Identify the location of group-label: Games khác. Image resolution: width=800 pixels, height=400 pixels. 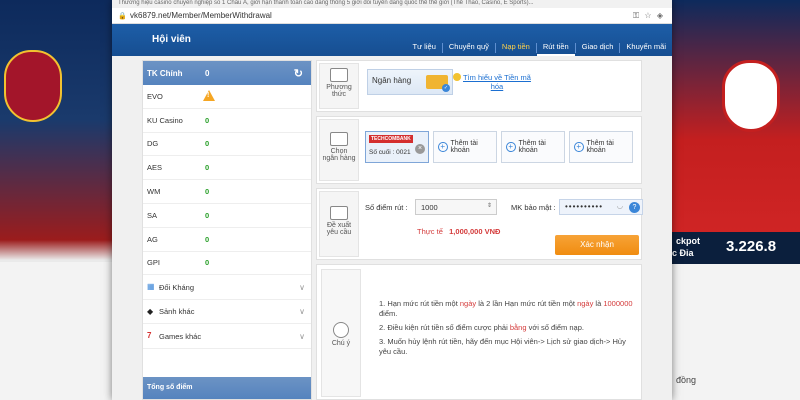
(180, 336).